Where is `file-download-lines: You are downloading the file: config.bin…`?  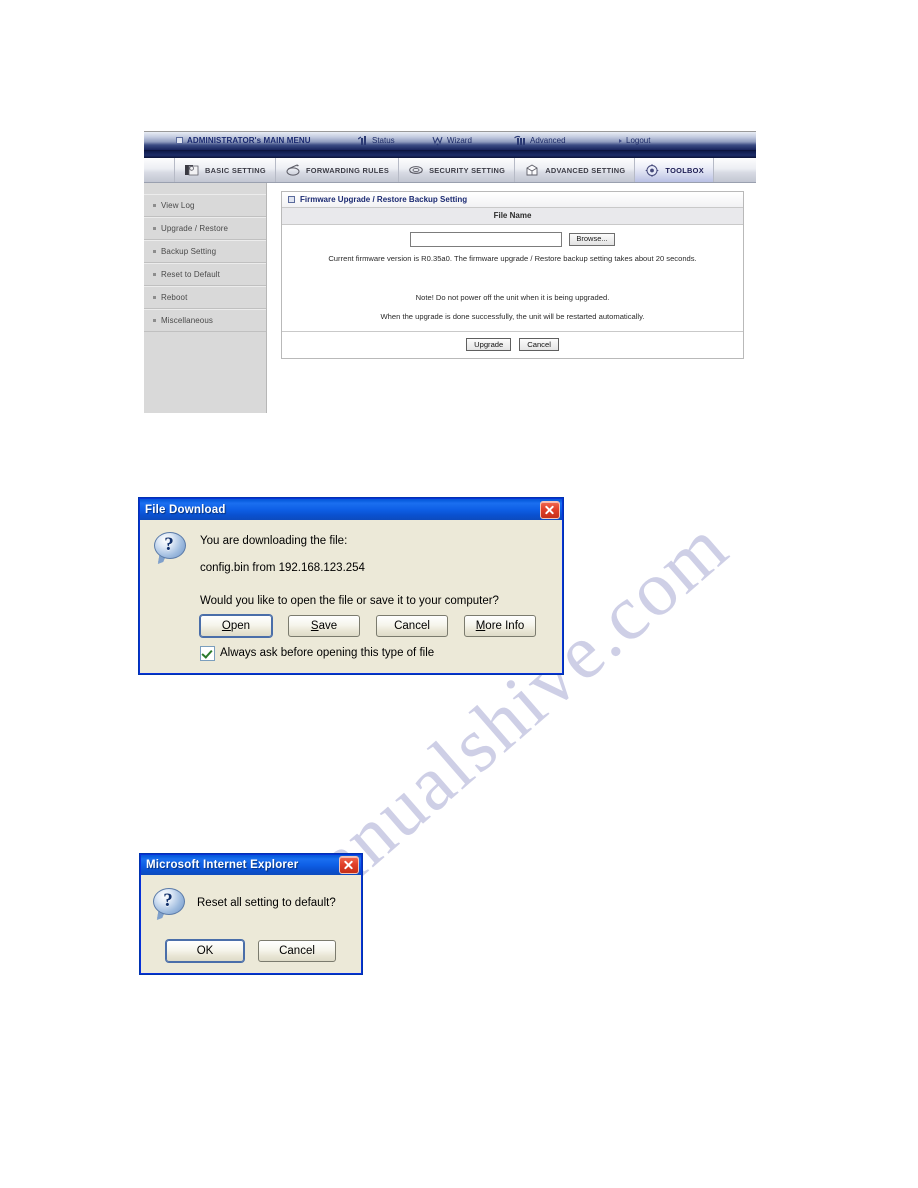 file-download-lines: You are downloading the file: config.bin… is located at coordinates (282, 553).